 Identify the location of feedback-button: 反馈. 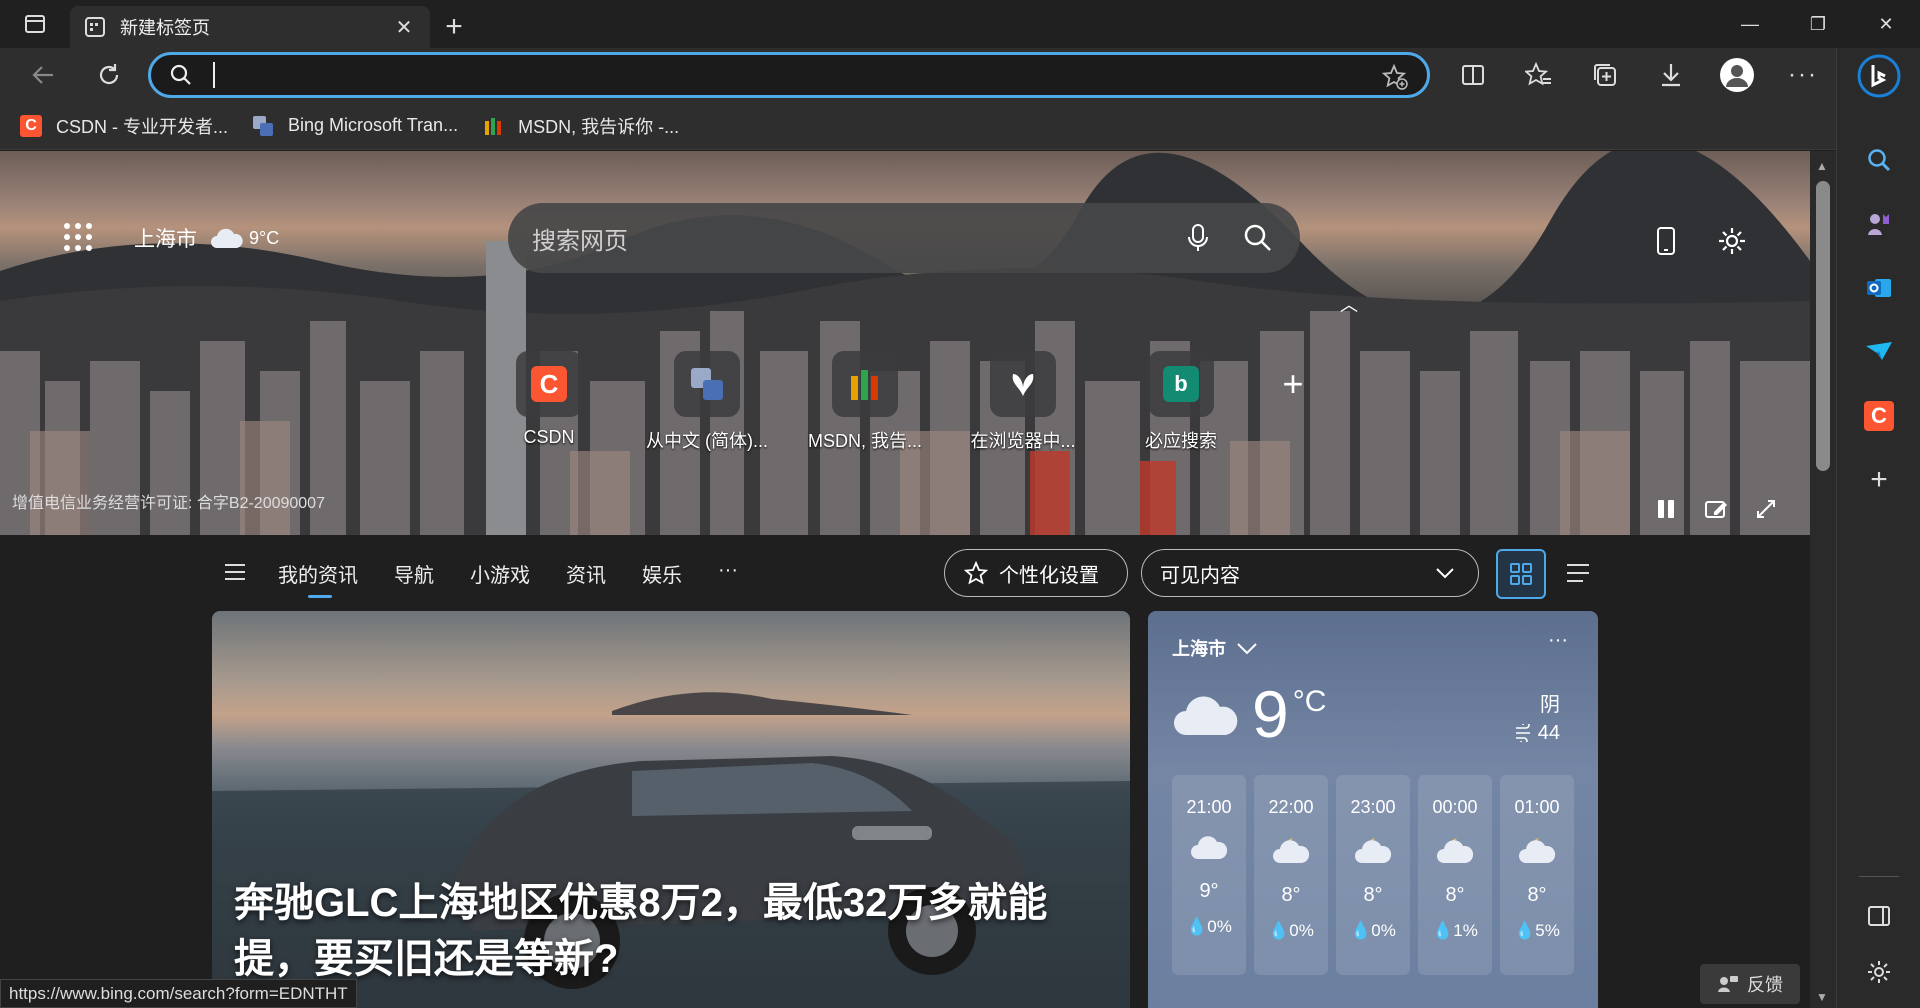
(1750, 984).